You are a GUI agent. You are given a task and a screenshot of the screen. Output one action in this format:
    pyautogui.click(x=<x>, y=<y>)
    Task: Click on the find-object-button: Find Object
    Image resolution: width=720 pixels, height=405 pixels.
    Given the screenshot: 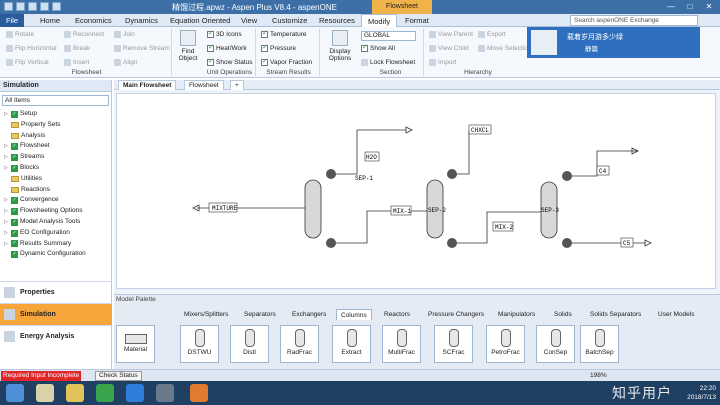 What is the action you would take?
    pyautogui.click(x=188, y=46)
    